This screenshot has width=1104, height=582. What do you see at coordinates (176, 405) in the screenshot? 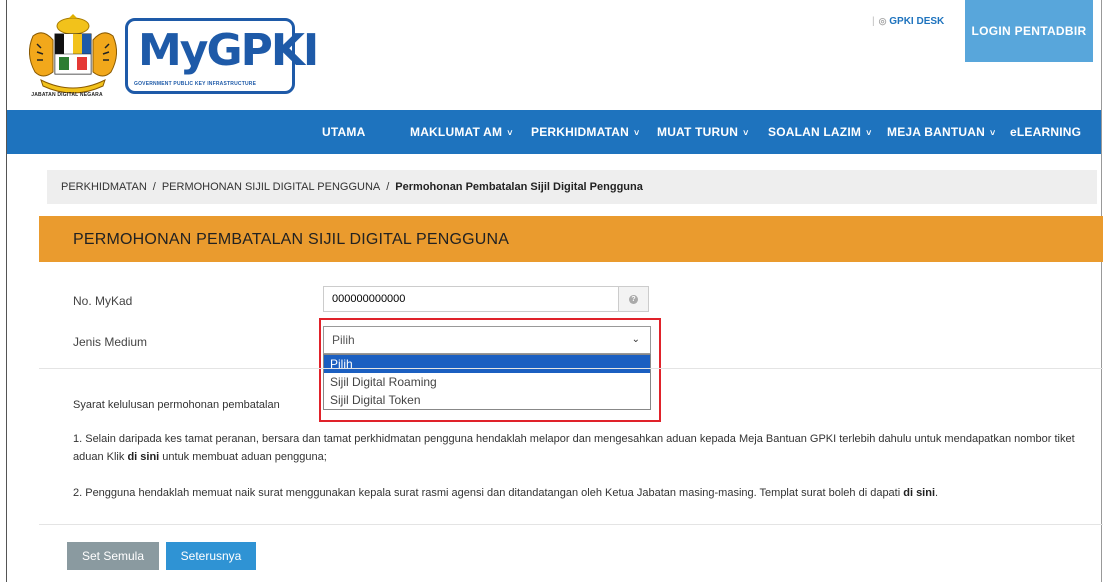
I see `requirements-heading: Syarat kelulusan permohonan pembatalan` at bounding box center [176, 405].